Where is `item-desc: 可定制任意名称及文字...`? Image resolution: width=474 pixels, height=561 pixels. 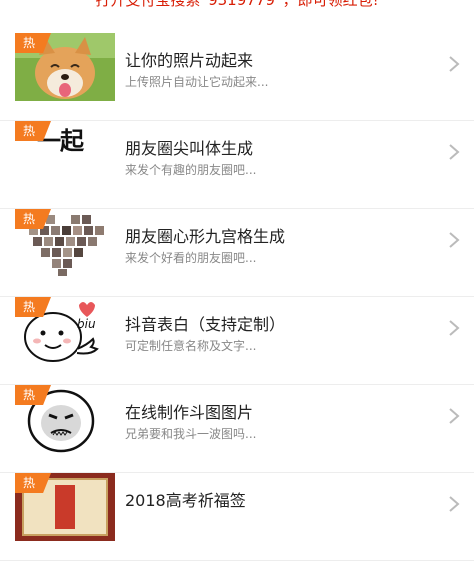 item-desc: 可定制任意名称及文字... is located at coordinates (191, 346).